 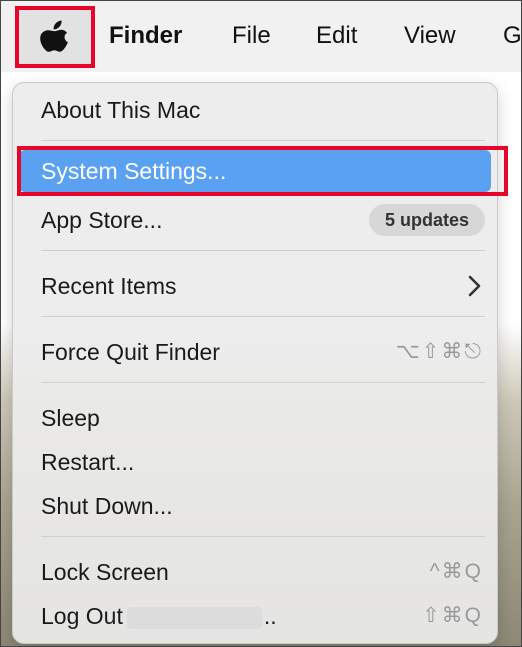 I want to click on chevron-right-icon, so click(x=474, y=286).